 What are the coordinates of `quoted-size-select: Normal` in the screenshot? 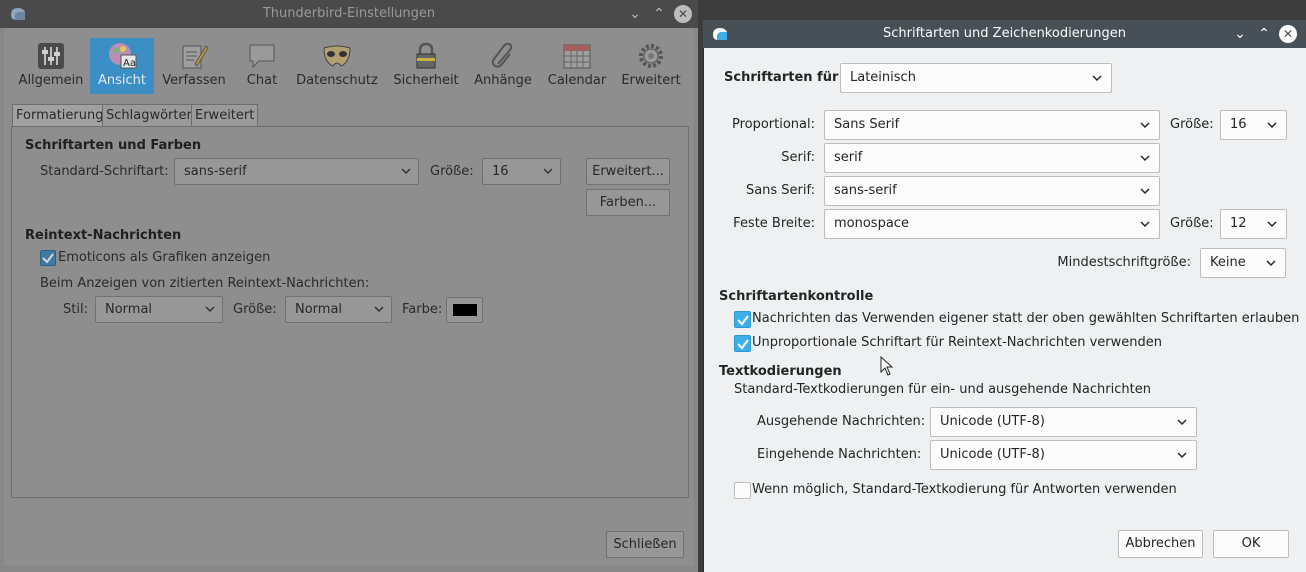 It's located at (338, 309).